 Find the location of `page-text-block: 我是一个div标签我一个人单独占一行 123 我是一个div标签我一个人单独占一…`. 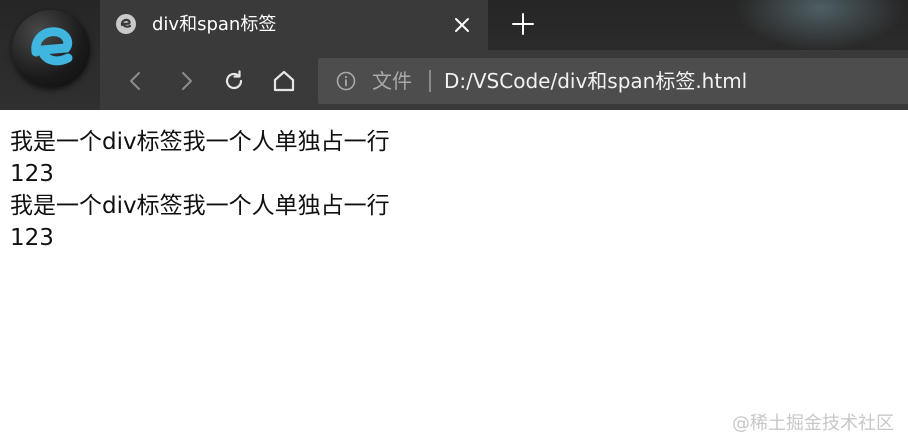

page-text-block: 我是一个div标签我一个人单独占一行 123 我是一个div标签我一个人单独占一… is located at coordinates (200, 190).